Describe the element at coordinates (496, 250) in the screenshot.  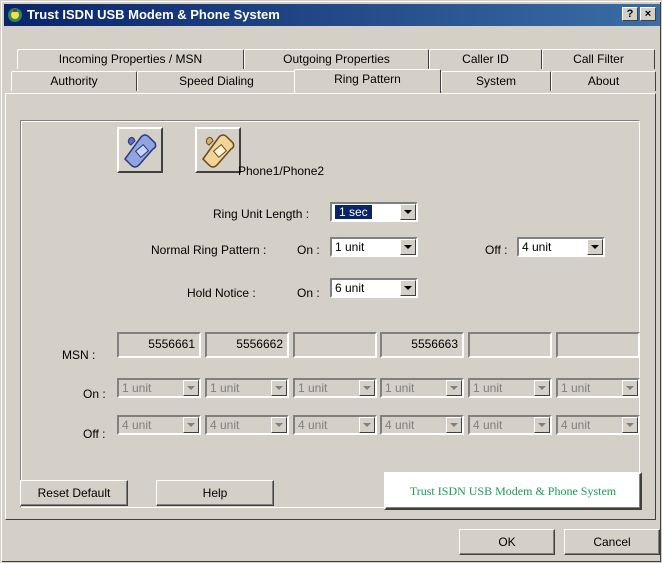
I see `normal-ring-off-label: Off :` at that location.